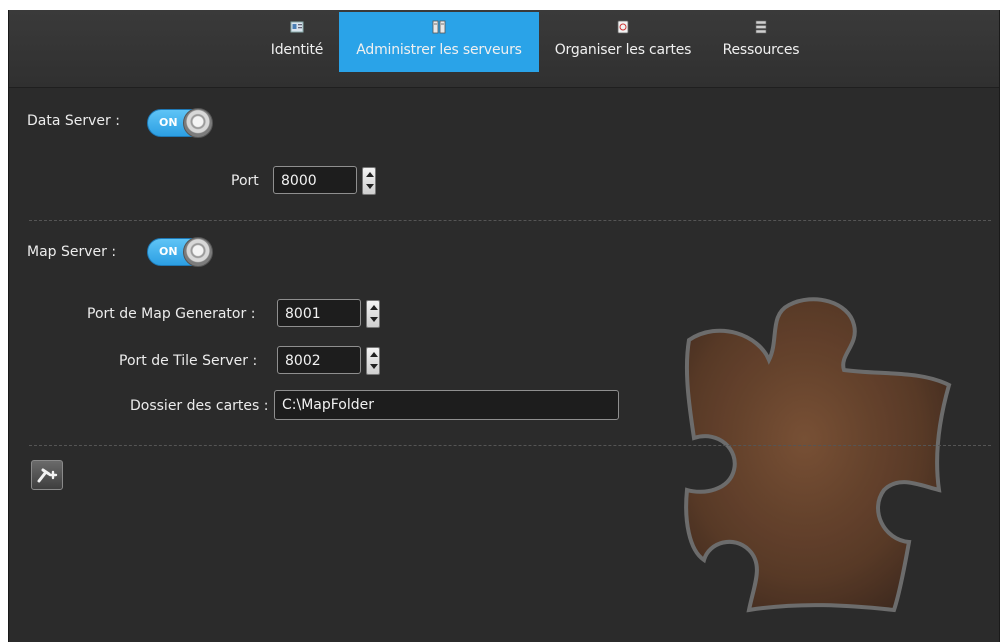 The image size is (1004, 642). What do you see at coordinates (199, 406) in the screenshot?
I see `map-folder-label: Dossier des cartes :` at bounding box center [199, 406].